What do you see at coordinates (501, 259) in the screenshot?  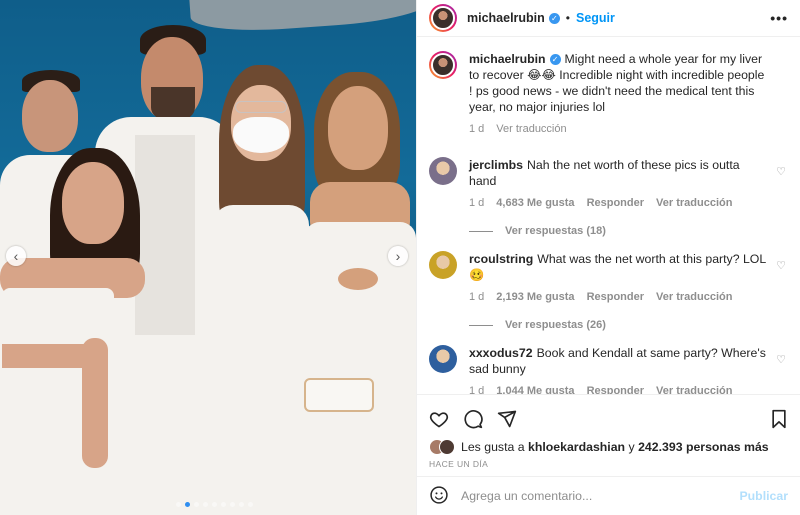 I see `commenter-username: rcoulstring` at bounding box center [501, 259].